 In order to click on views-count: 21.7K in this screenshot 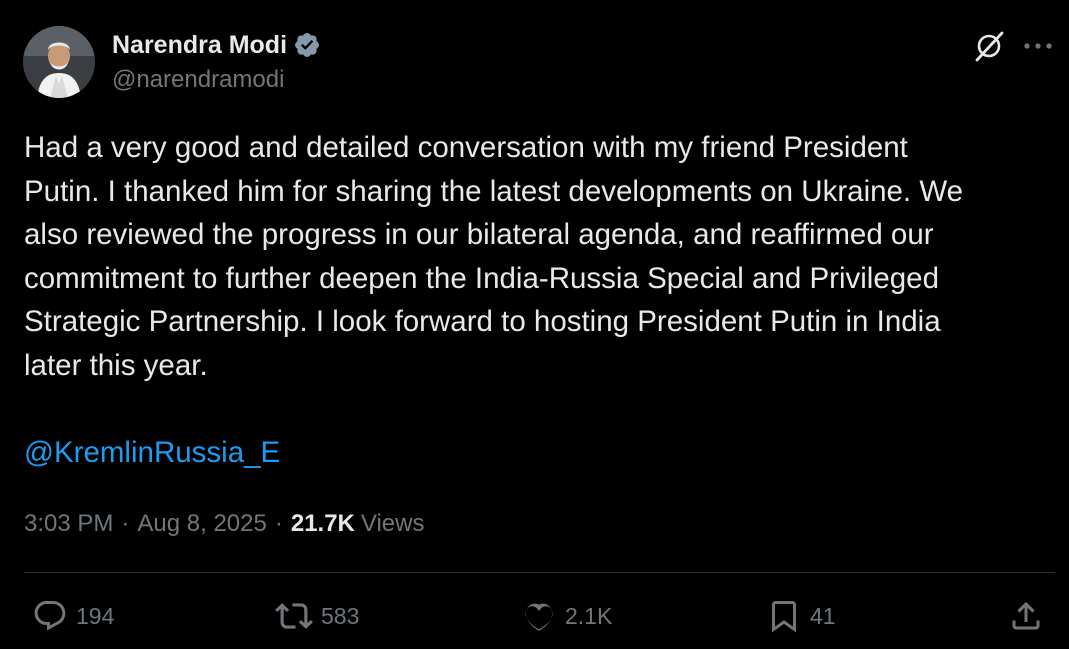, I will do `click(323, 524)`.